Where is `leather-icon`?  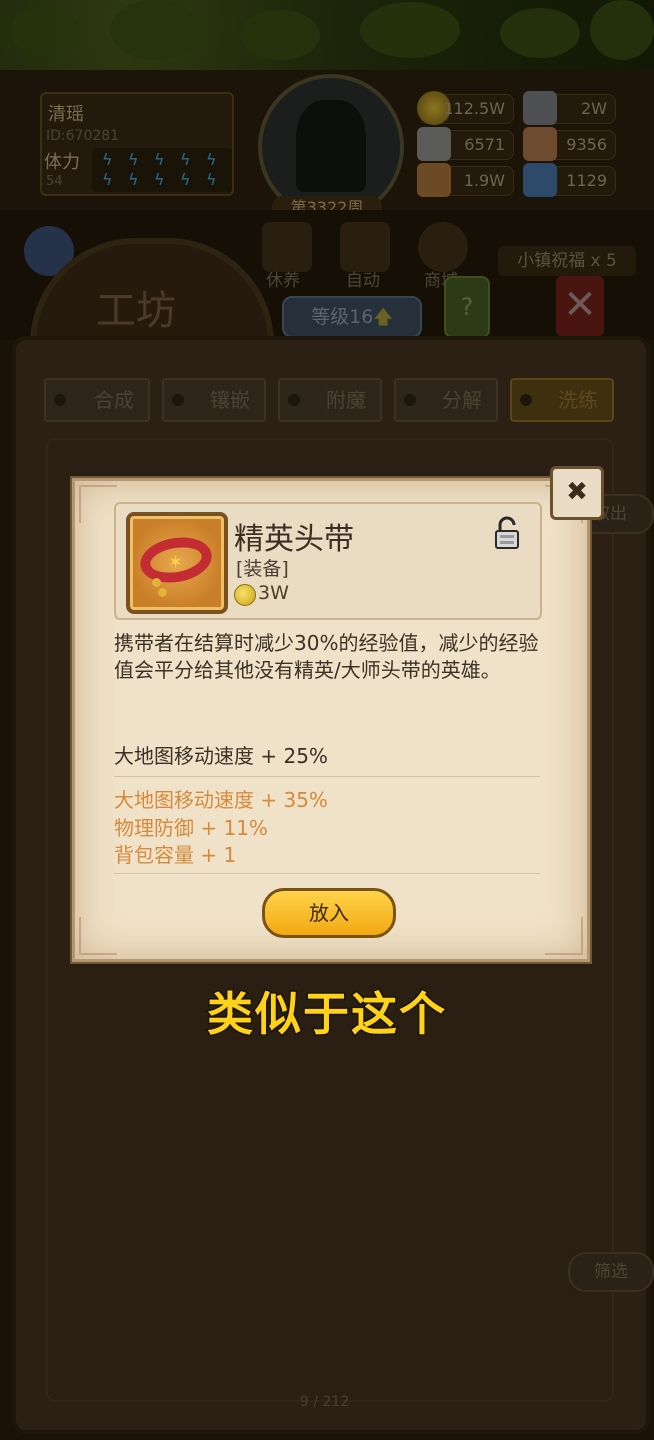
leather-icon is located at coordinates (540, 144).